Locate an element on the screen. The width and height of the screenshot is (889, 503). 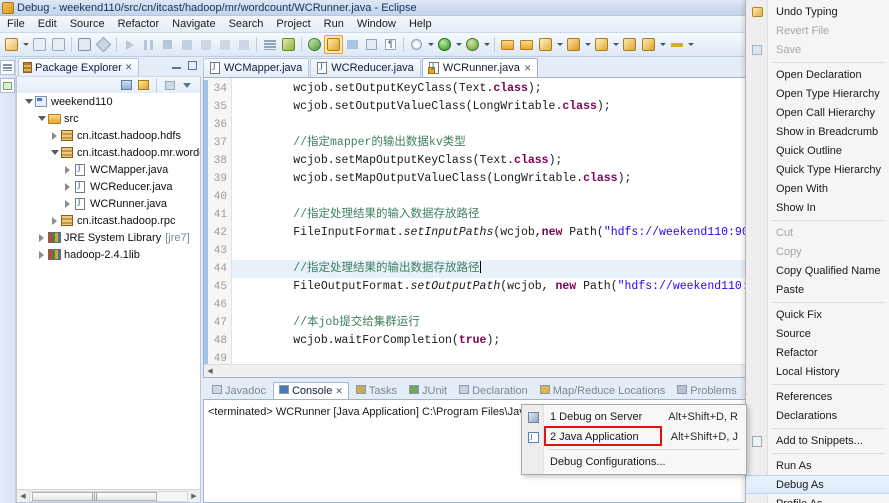
menu-edit: Edit is located at coordinates (48, 24).